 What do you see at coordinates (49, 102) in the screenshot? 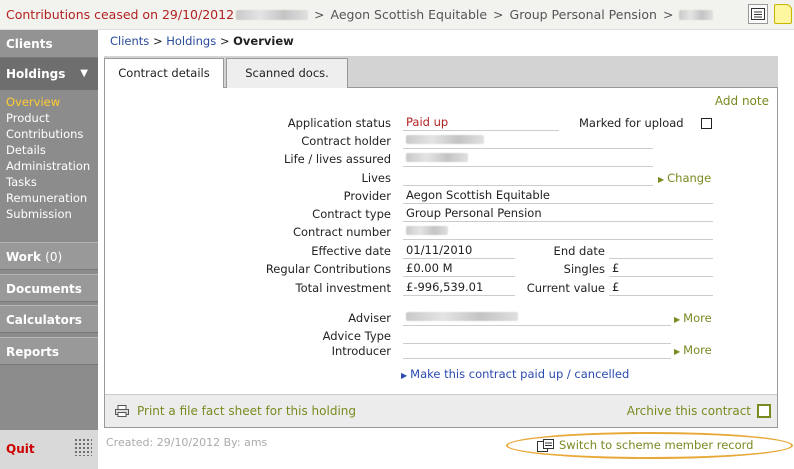
I see `submenu-overview: Overview` at bounding box center [49, 102].